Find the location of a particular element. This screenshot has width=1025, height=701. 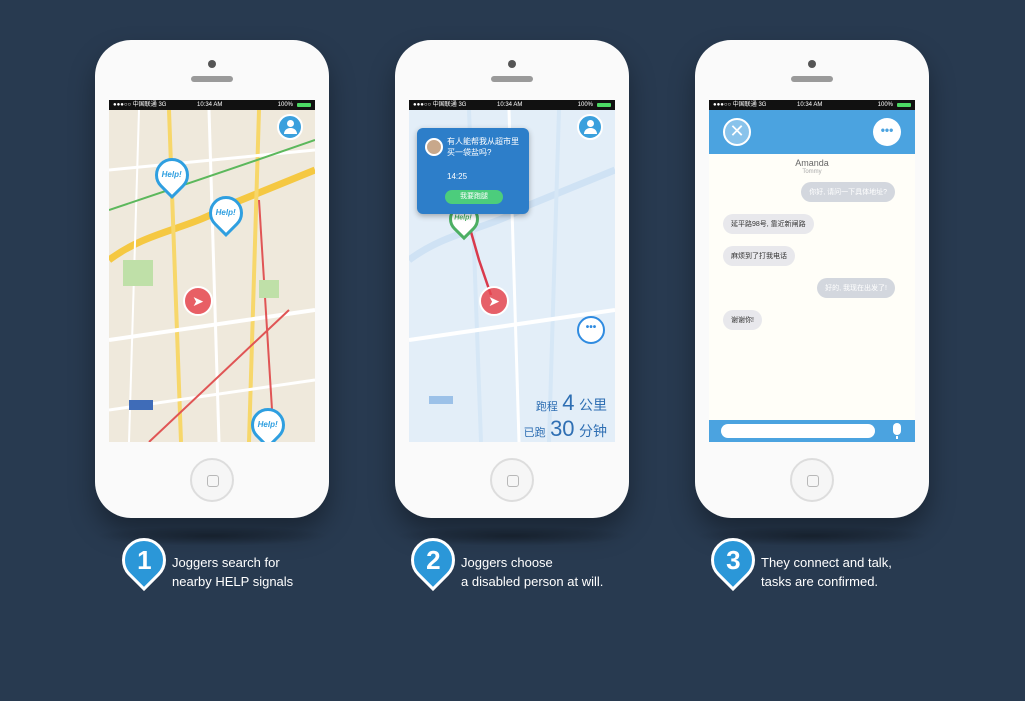

message-input is located at coordinates (798, 431).